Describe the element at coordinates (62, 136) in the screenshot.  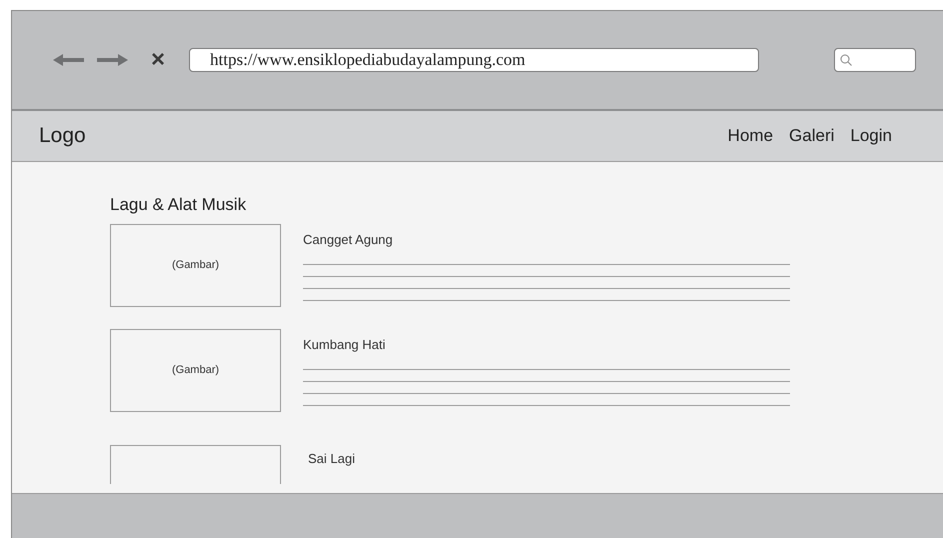
I see `logo: Logo` at that location.